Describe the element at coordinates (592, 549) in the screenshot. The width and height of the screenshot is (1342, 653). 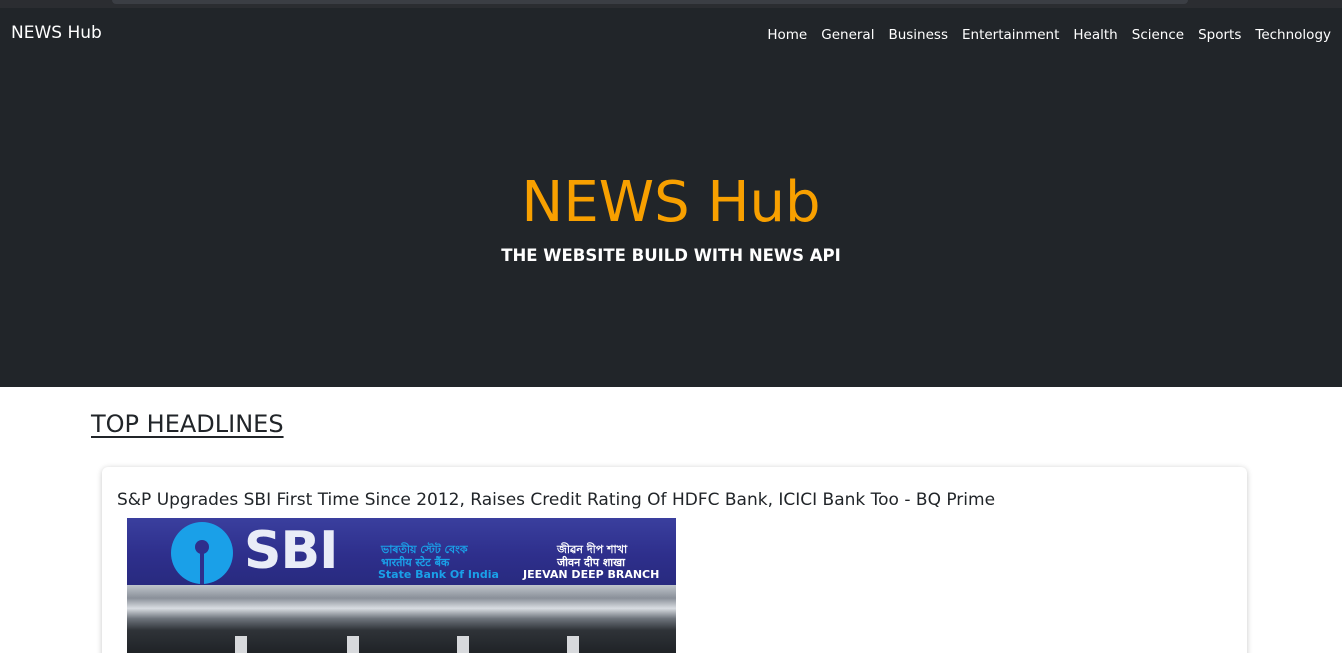
I see `branch-line-local: জীৱন দীপ শাখা` at that location.